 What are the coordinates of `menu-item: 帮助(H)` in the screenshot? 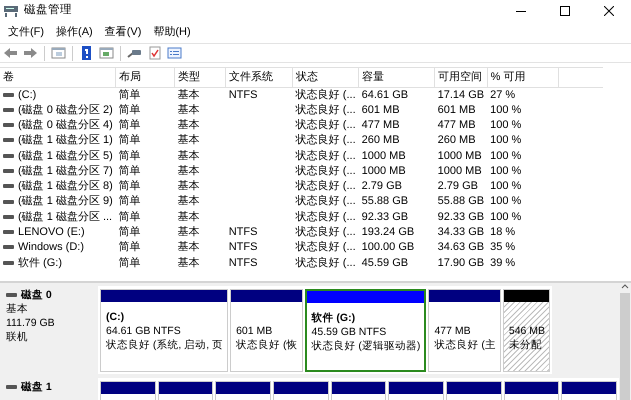 It's located at (172, 32).